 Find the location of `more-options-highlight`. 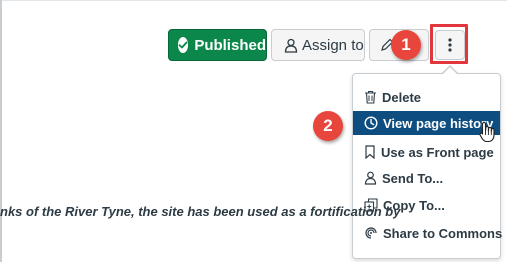

more-options-highlight is located at coordinates (449, 44).